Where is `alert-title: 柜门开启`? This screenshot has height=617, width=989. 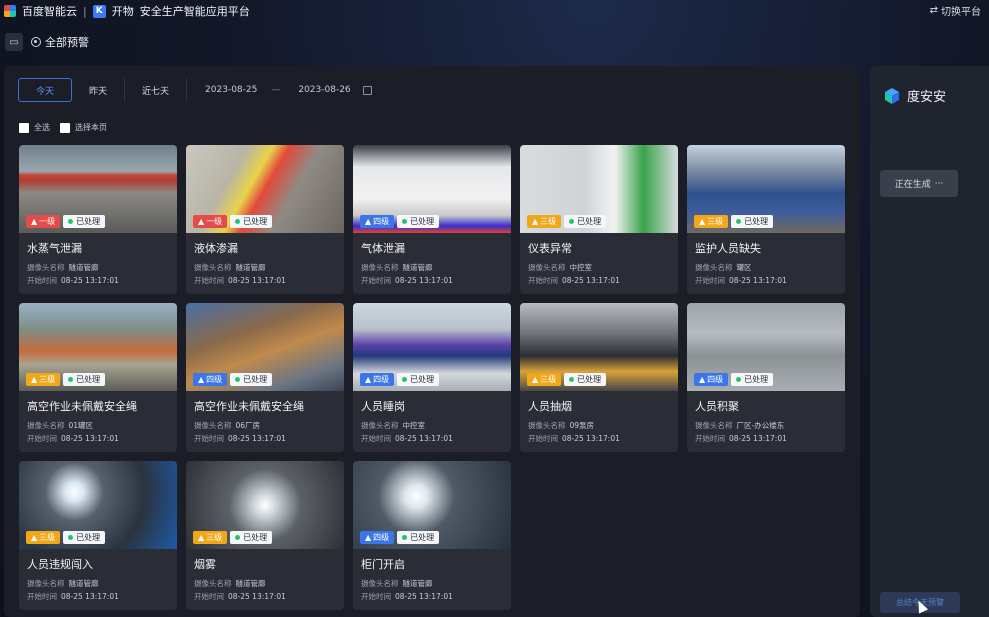 alert-title: 柜门开启 is located at coordinates (383, 564).